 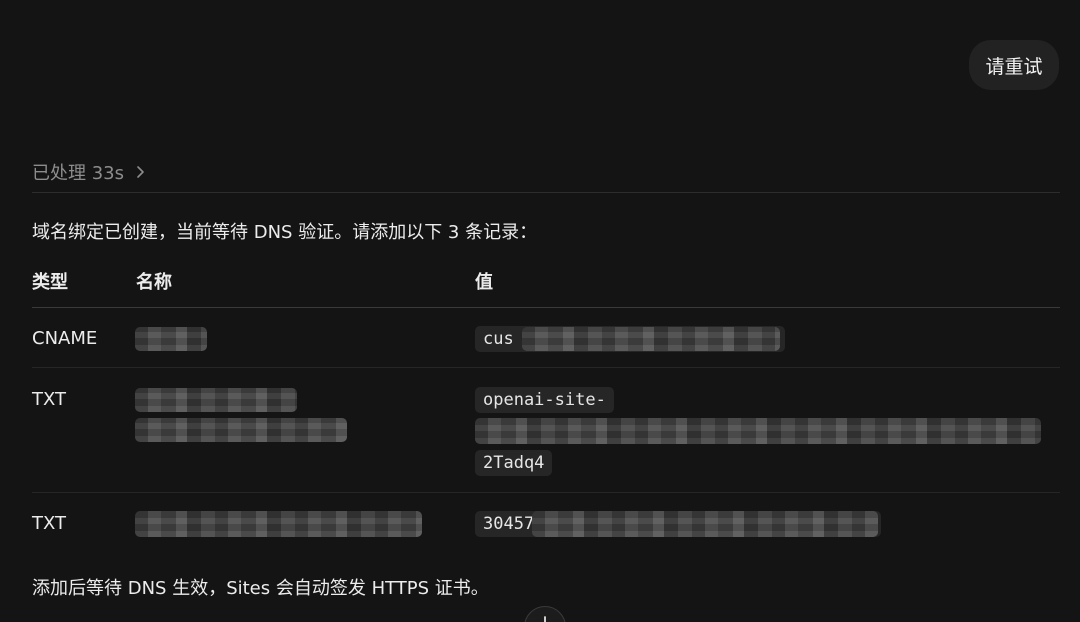 I want to click on record-value-visible: cus, so click(x=498, y=339).